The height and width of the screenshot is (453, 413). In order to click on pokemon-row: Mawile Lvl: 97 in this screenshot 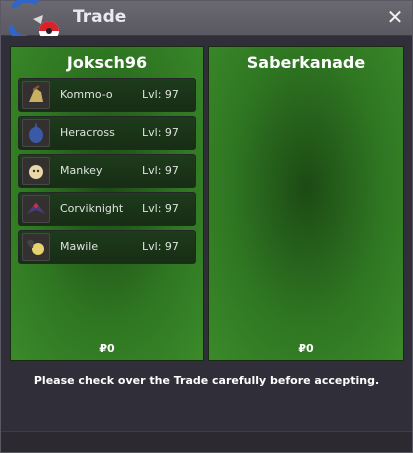, I will do `click(107, 247)`.